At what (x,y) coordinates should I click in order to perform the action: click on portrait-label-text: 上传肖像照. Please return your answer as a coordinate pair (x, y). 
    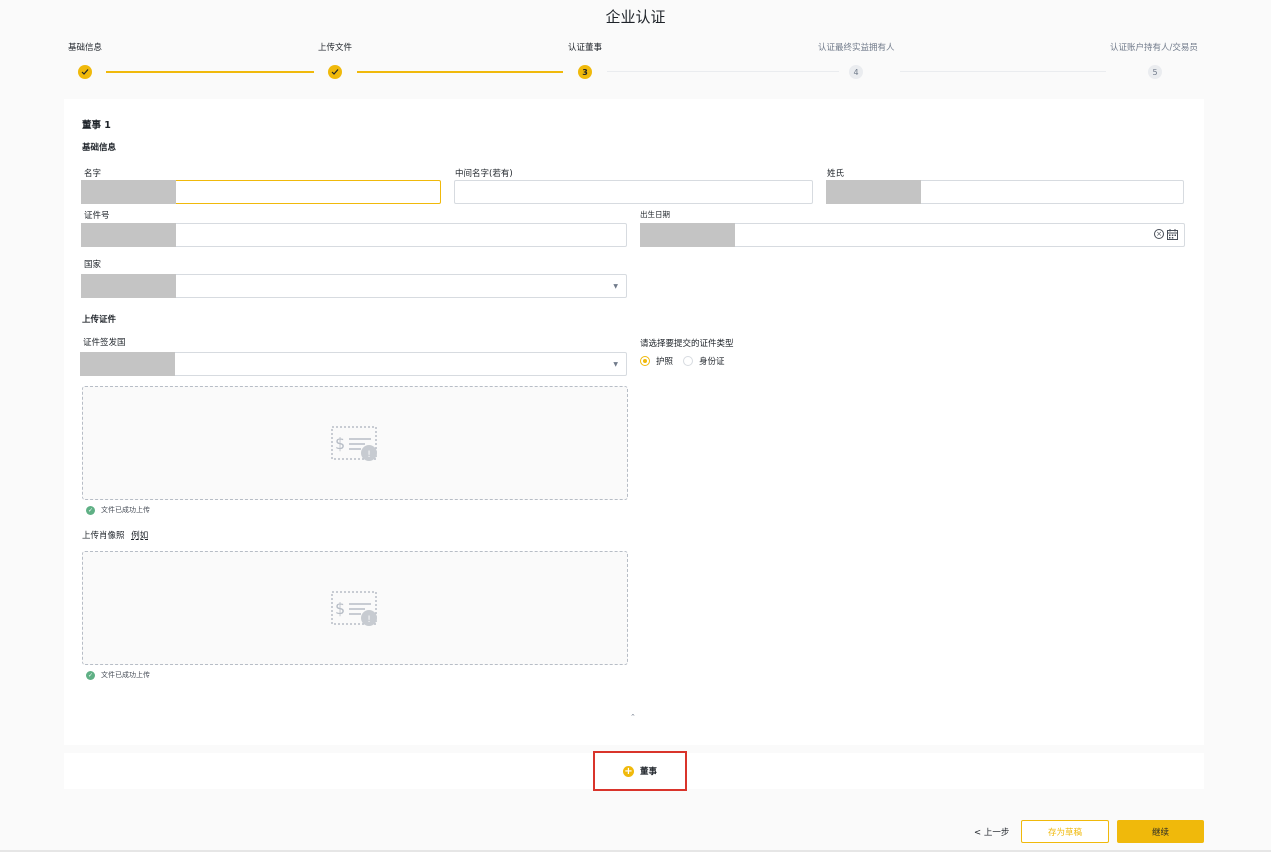
    Looking at the image, I should click on (103, 536).